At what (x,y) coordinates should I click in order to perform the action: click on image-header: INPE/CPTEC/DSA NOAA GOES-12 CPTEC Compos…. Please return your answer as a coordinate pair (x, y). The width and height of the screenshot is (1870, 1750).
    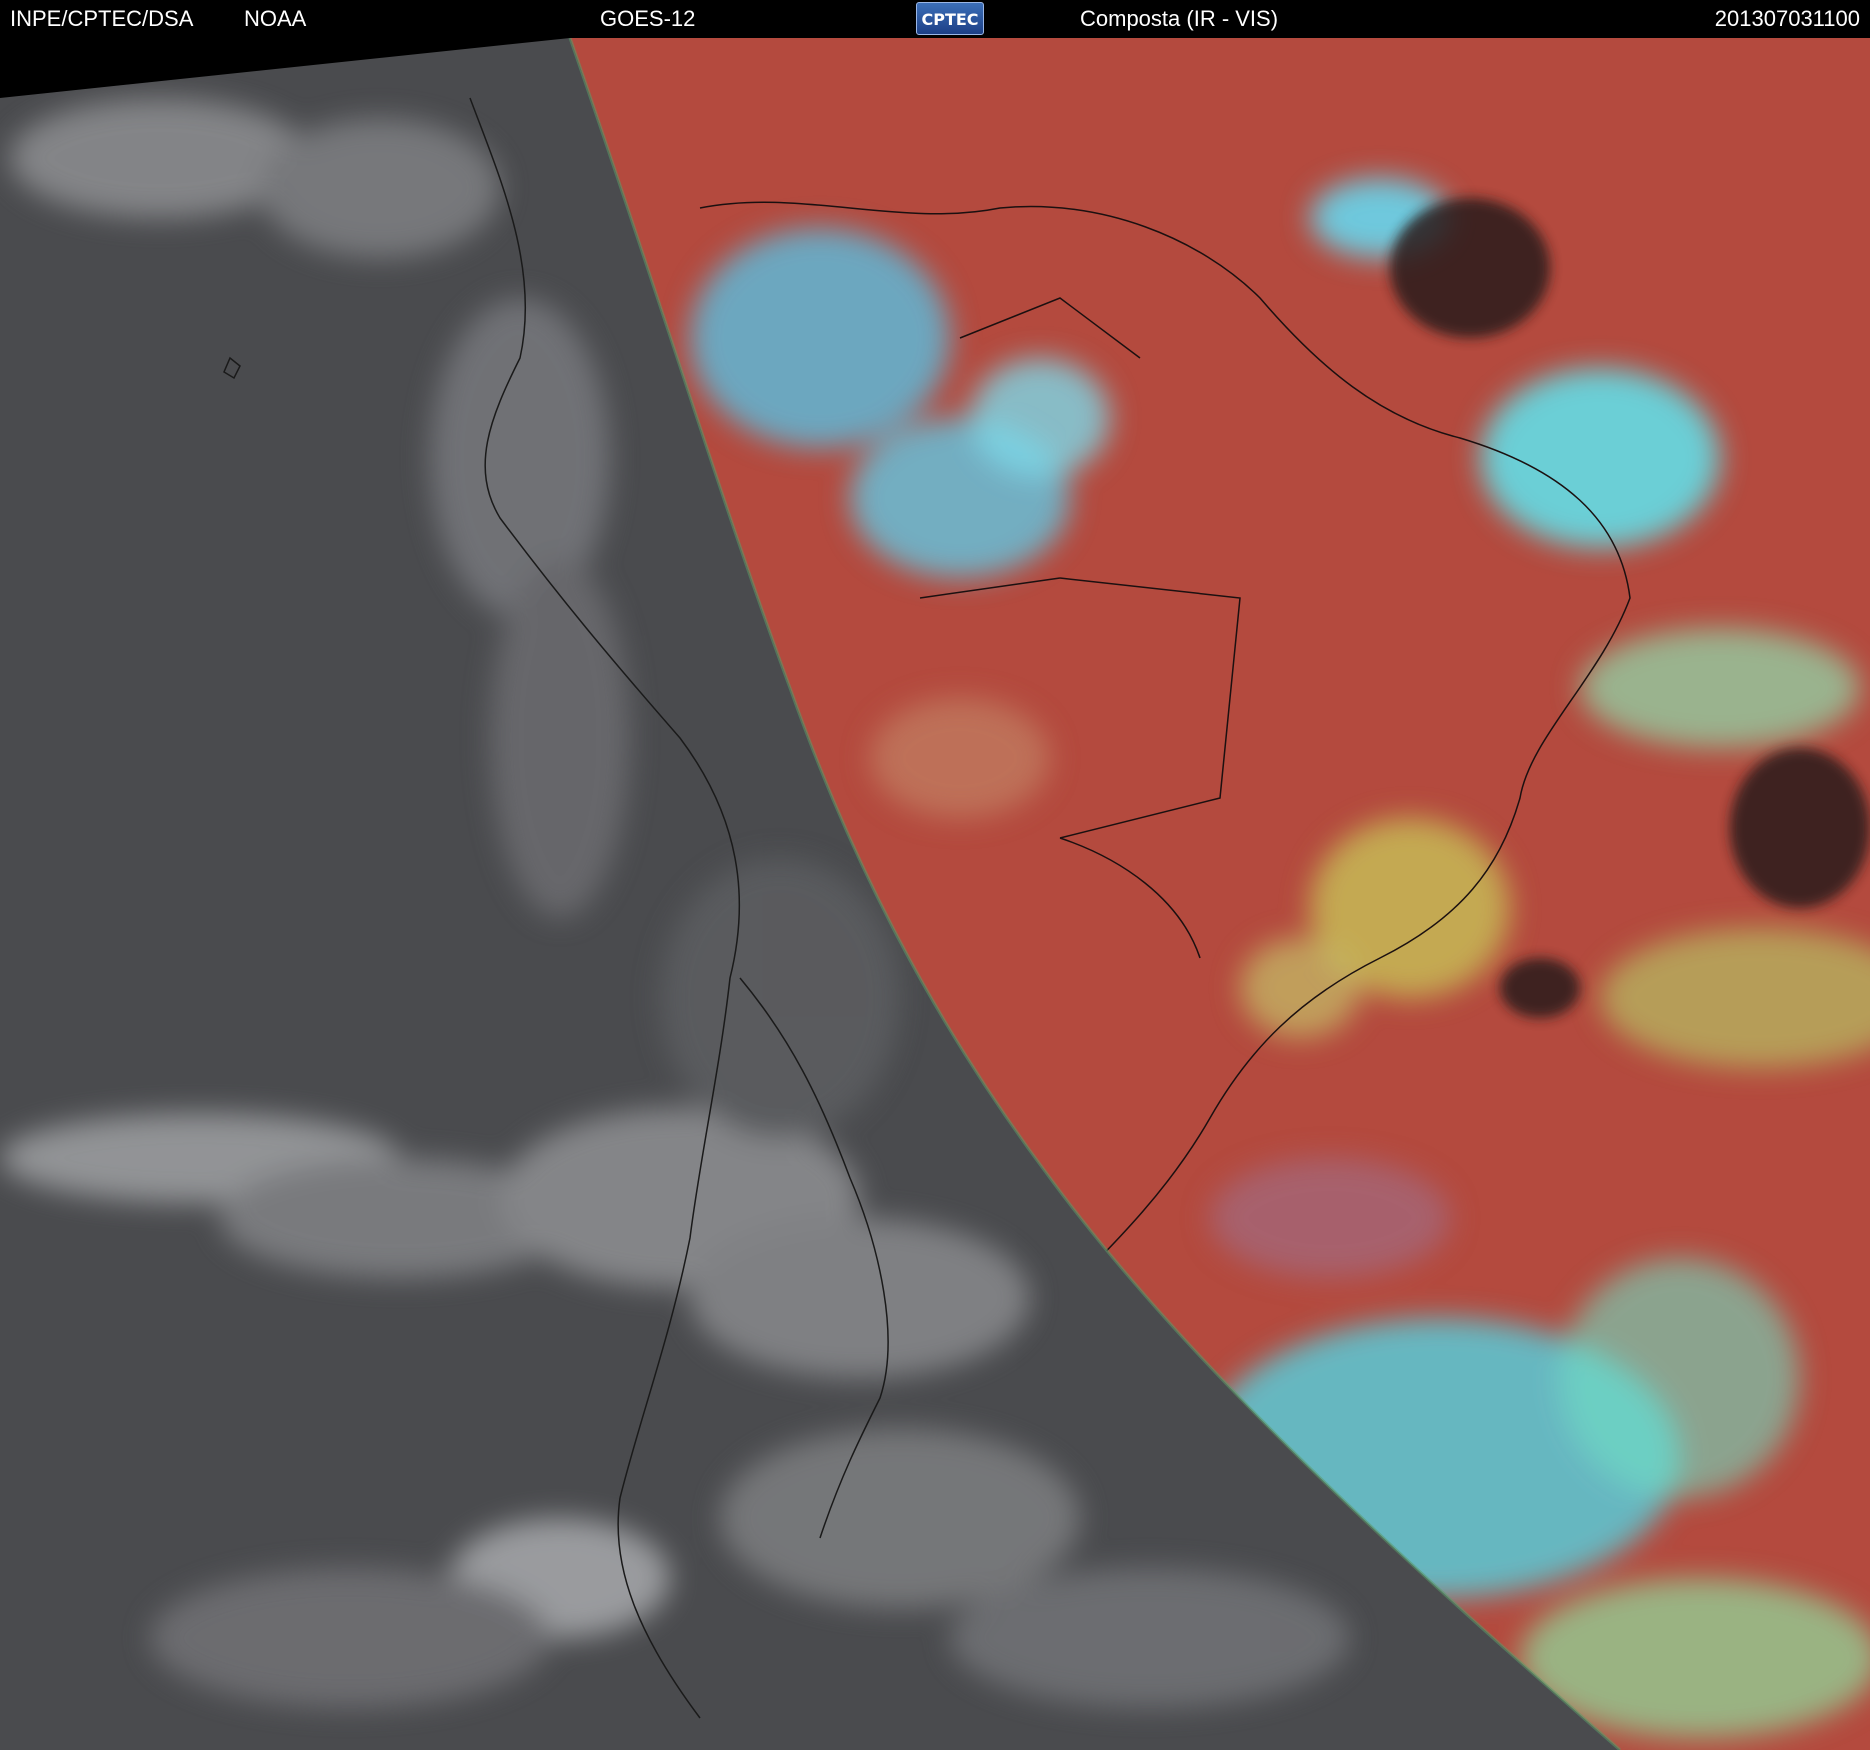
    Looking at the image, I should click on (935, 19).